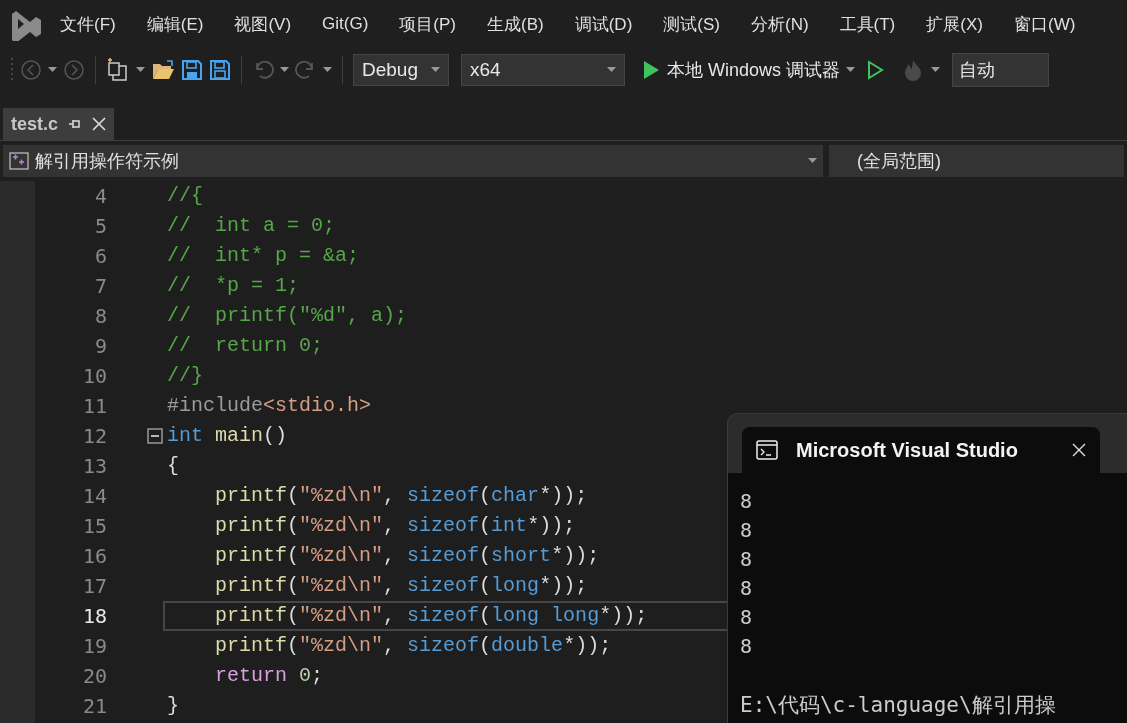 The image size is (1127, 723). Describe the element at coordinates (754, 70) in the screenshot. I see `start-debugging-button: 本地 Windows 调试器` at that location.